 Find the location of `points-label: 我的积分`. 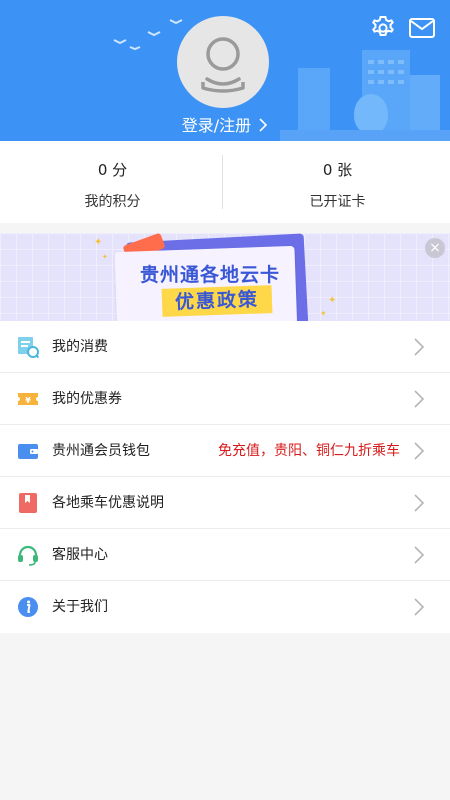

points-label: 我的积分 is located at coordinates (112, 202).